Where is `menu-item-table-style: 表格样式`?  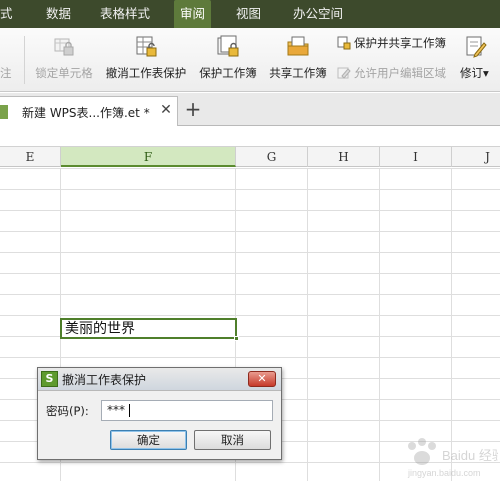 menu-item-table-style: 表格样式 is located at coordinates (125, 14).